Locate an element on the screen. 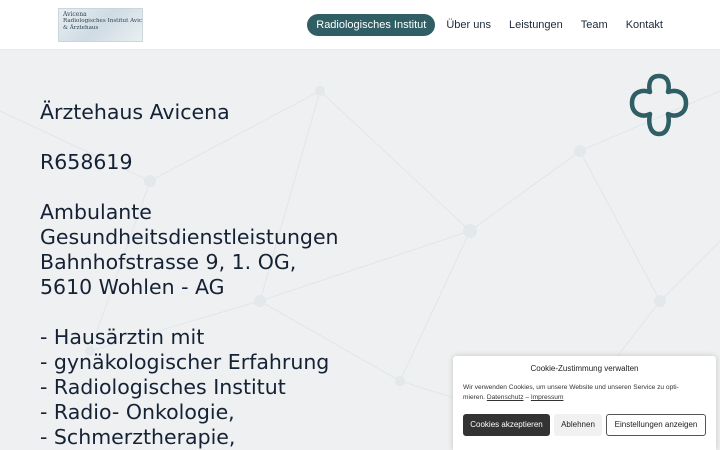 This screenshot has height=450, width=720. cookie-preferences-button: Einstellungen anzeigen is located at coordinates (656, 425).